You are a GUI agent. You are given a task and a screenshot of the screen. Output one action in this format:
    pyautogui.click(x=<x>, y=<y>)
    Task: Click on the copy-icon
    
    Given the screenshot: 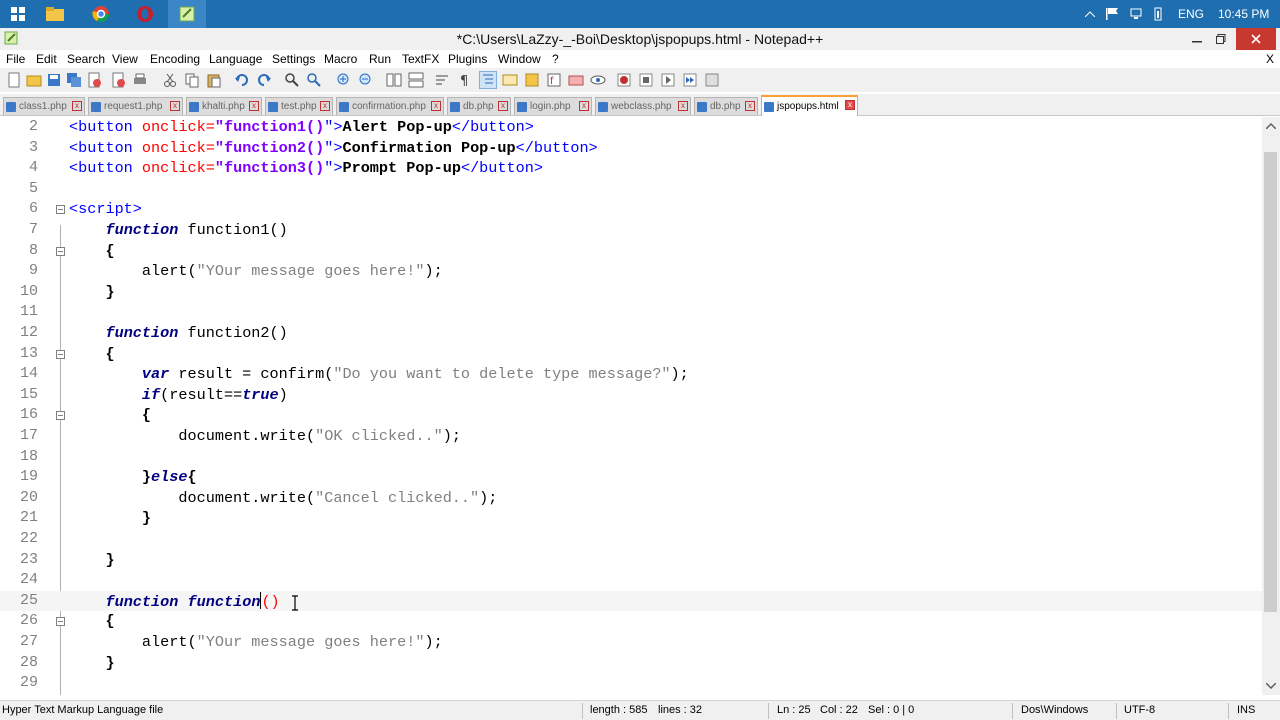 What is the action you would take?
    pyautogui.click(x=192, y=80)
    